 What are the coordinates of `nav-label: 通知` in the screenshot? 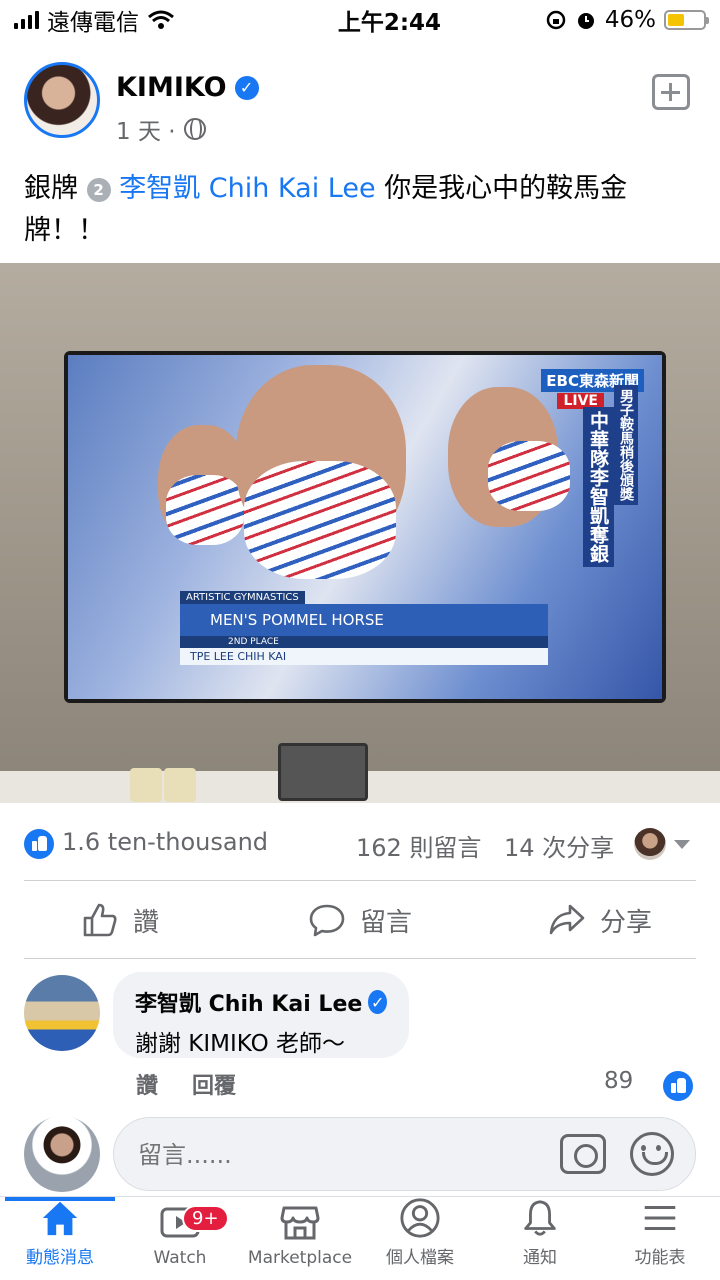 It's located at (540, 1258).